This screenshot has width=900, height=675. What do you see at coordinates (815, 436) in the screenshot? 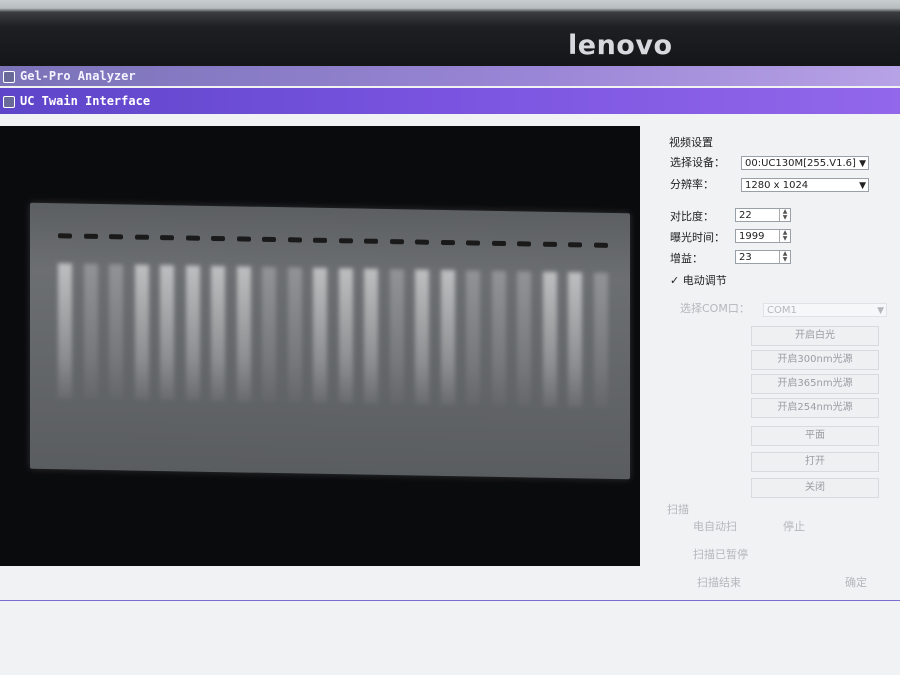
I see `flat-button: 平面` at bounding box center [815, 436].